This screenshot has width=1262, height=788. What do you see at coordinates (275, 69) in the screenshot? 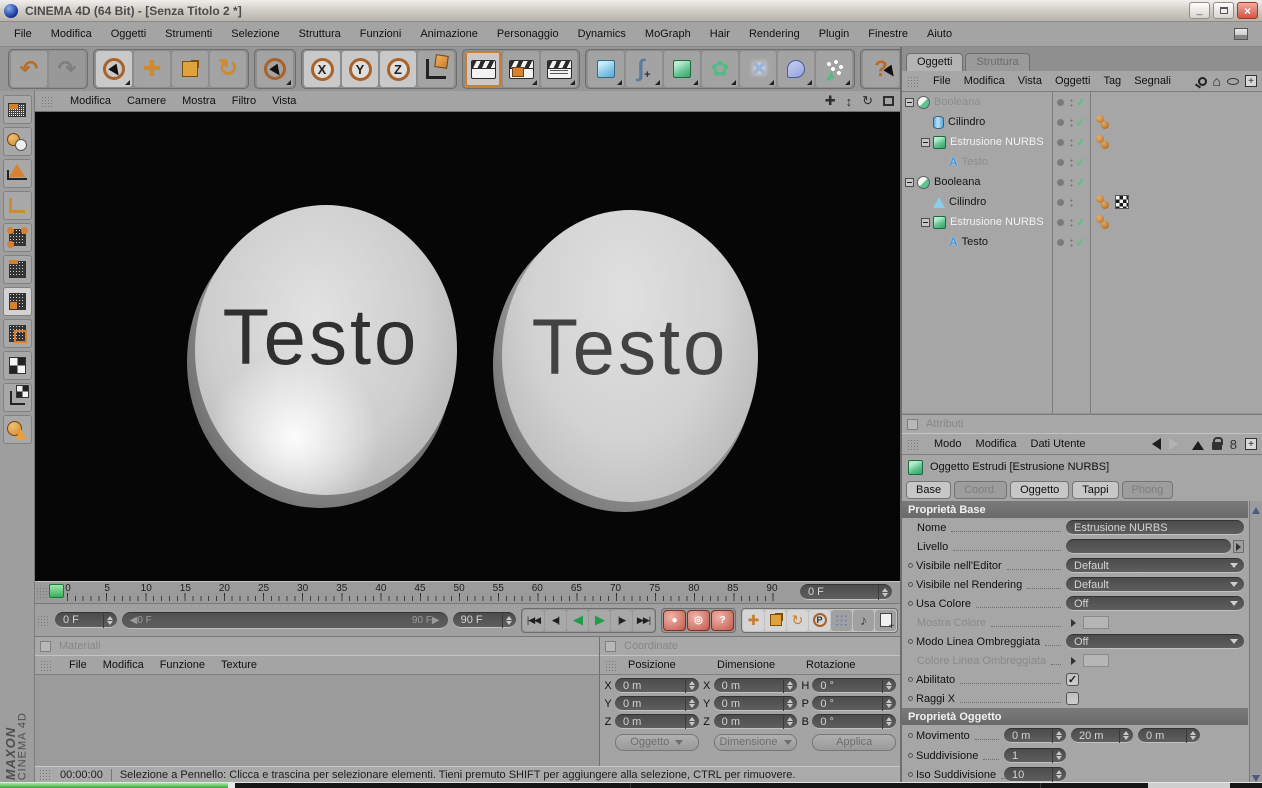
I see `selection-tool-button` at bounding box center [275, 69].